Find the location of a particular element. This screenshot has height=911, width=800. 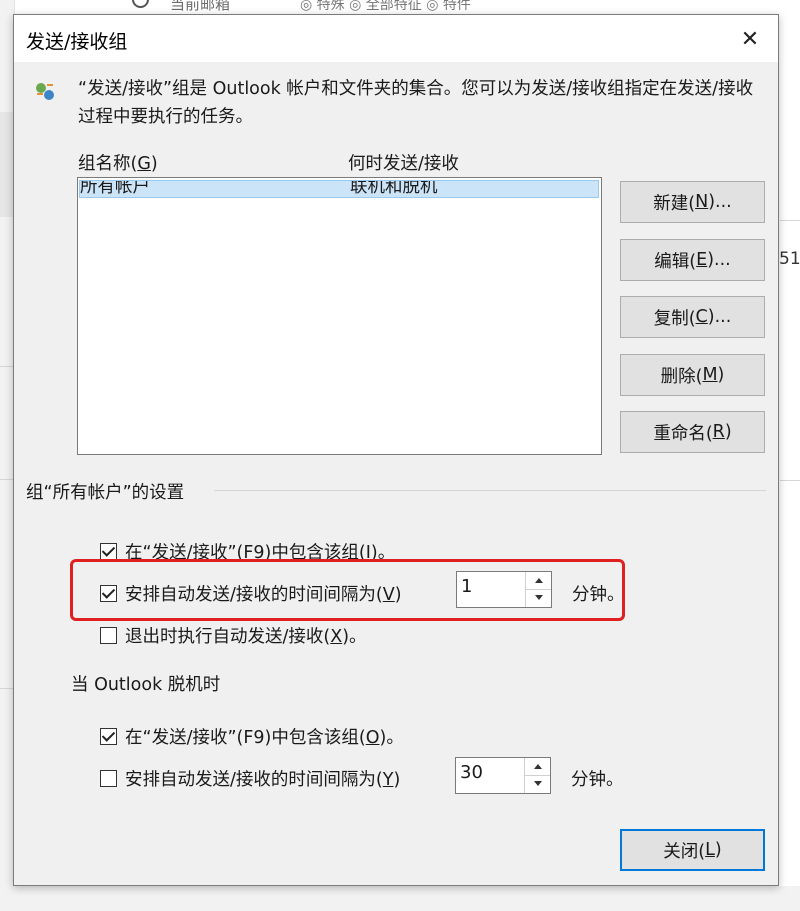

auto-interval-unit: 分钟。 is located at coordinates (598, 595).